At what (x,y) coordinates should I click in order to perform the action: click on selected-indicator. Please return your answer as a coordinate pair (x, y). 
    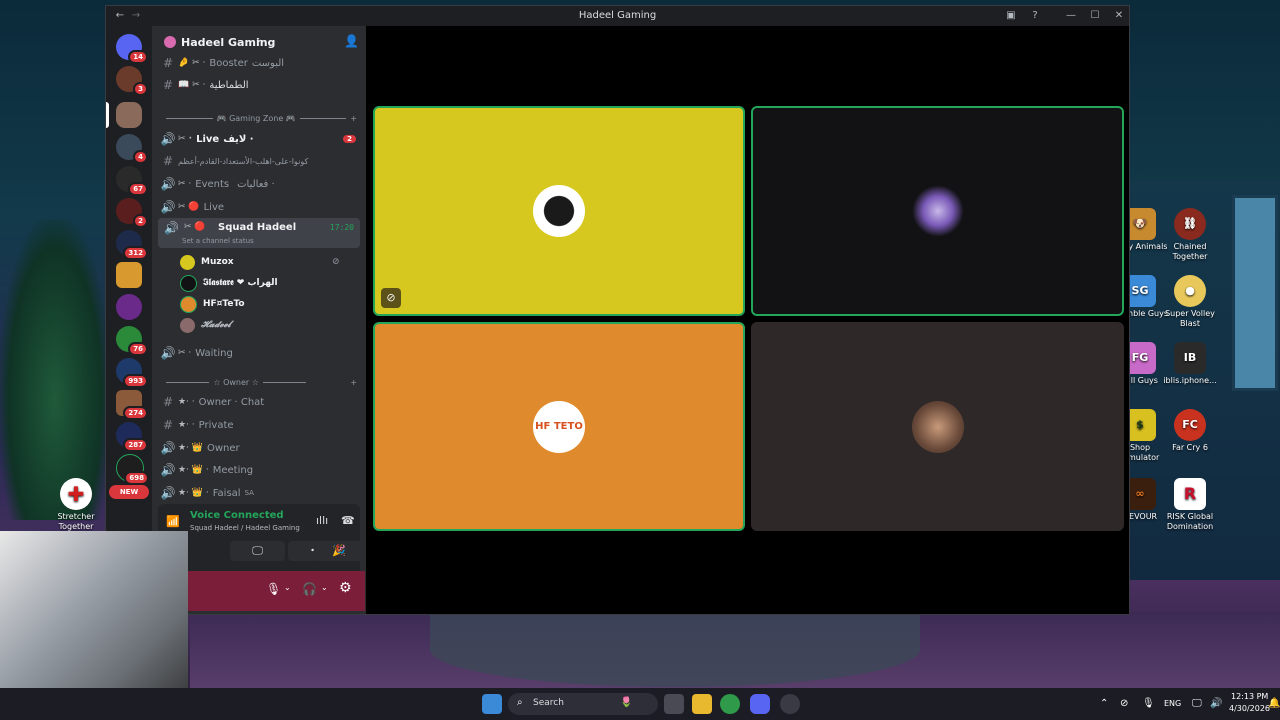
    Looking at the image, I should click on (107, 115).